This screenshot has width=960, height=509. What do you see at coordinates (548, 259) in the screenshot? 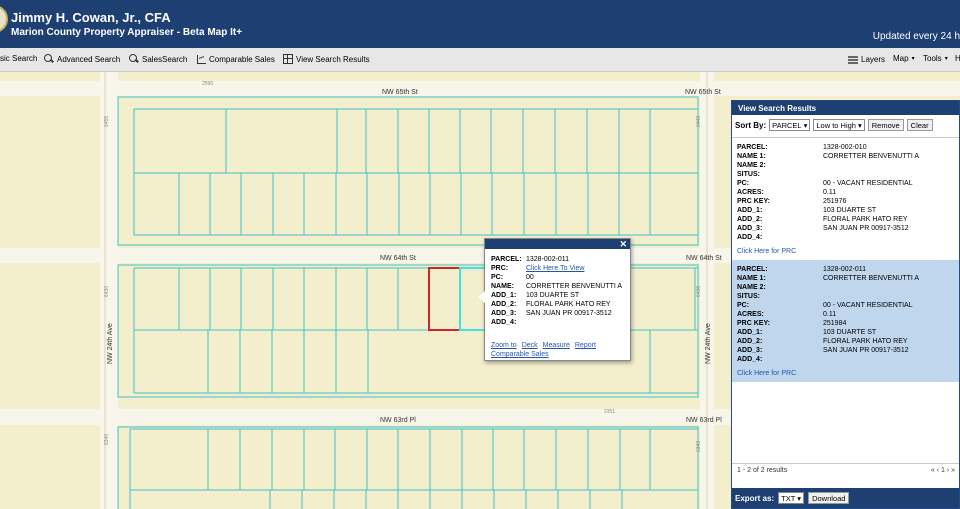
I see `popup-field-value: 1328-002-011` at bounding box center [548, 259].